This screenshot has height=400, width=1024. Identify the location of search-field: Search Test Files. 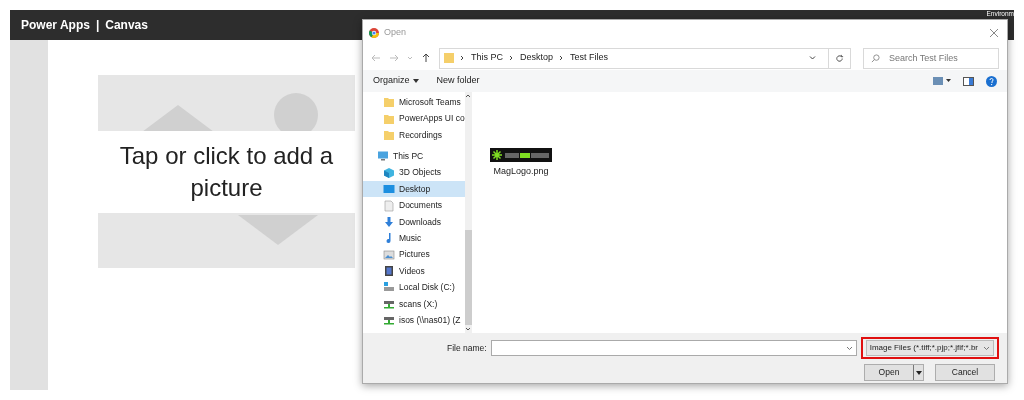
(931, 58).